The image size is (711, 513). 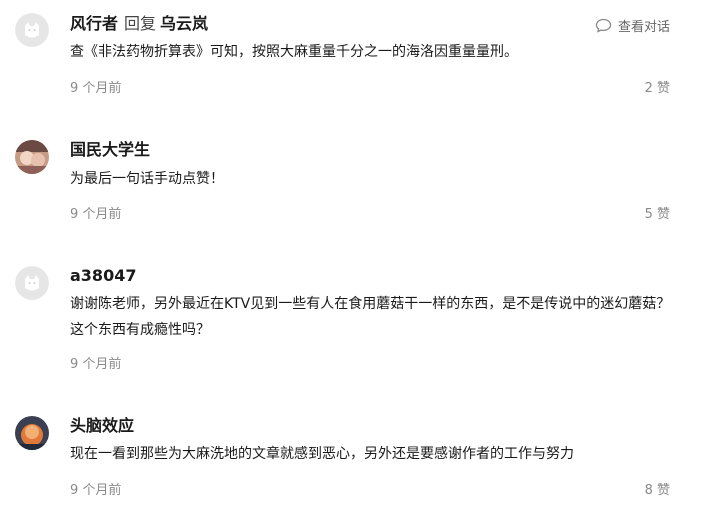 I want to click on like-count: 5 赞, so click(x=657, y=215).